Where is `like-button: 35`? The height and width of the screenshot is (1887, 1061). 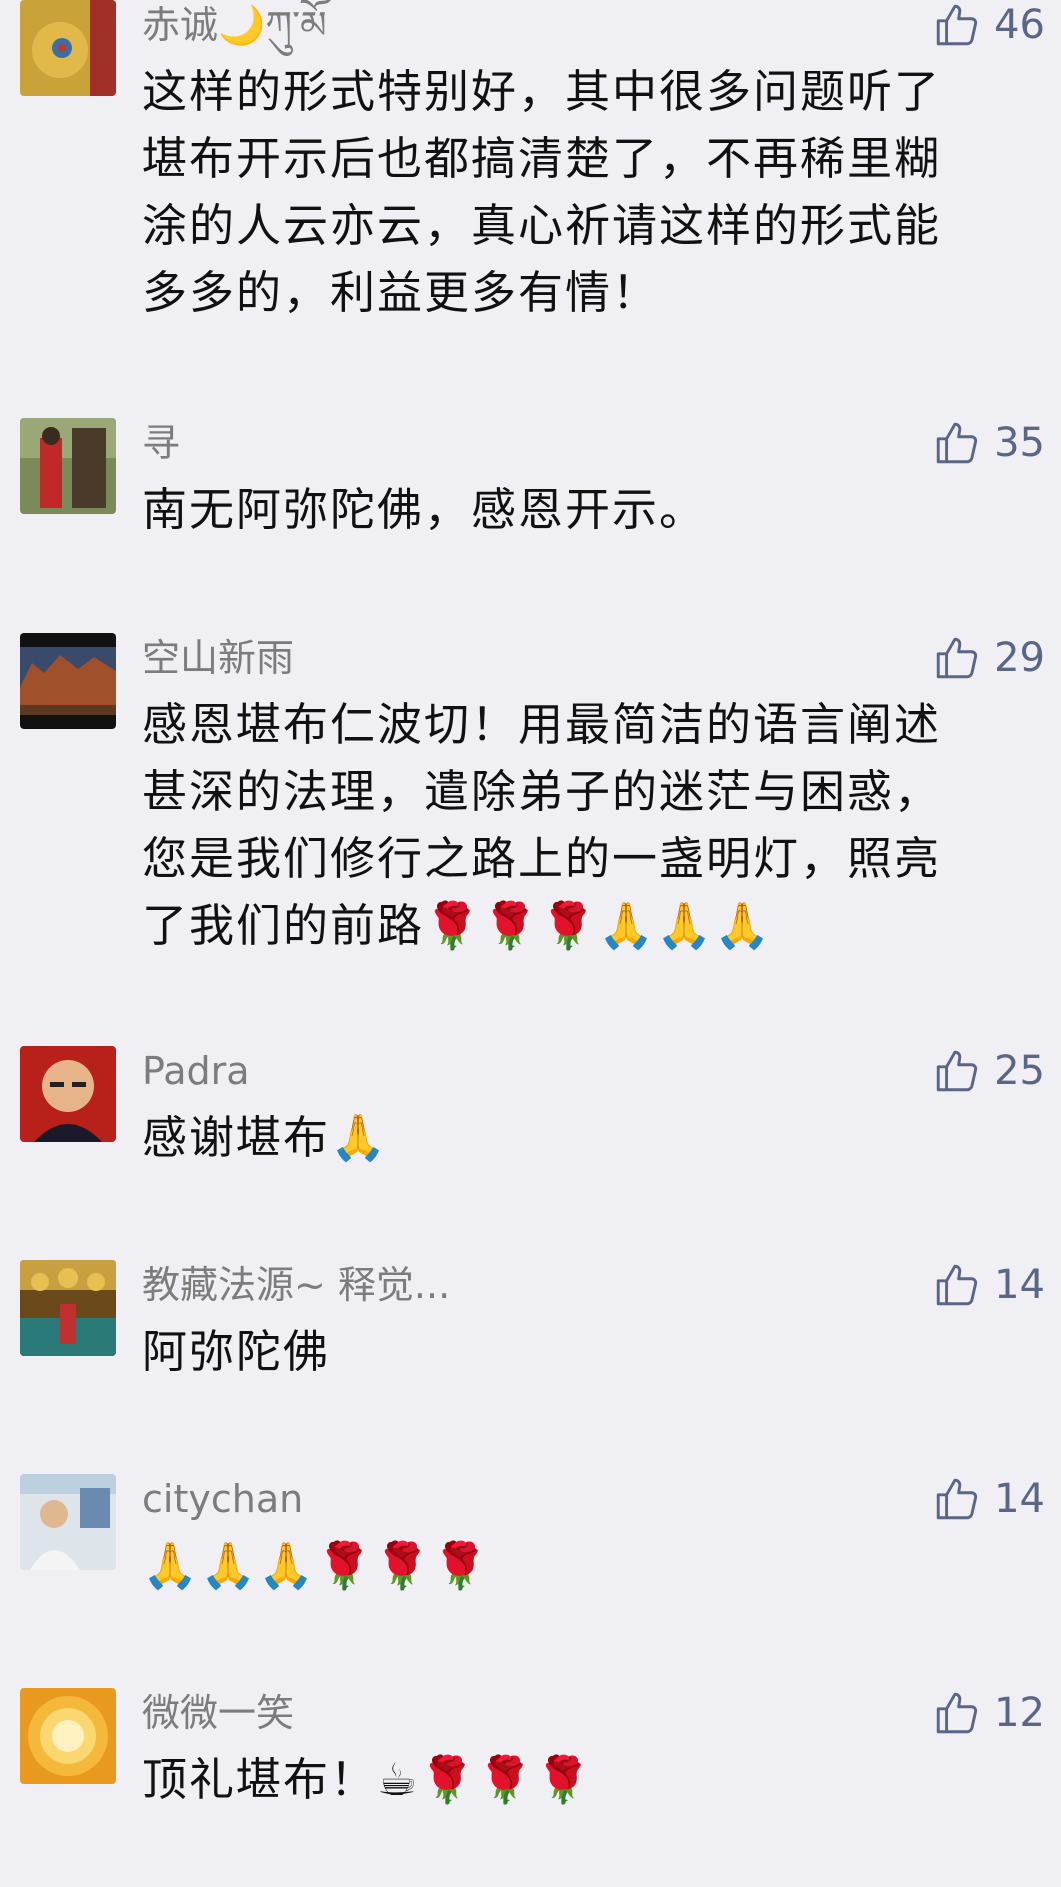 like-button: 35 is located at coordinates (988, 443).